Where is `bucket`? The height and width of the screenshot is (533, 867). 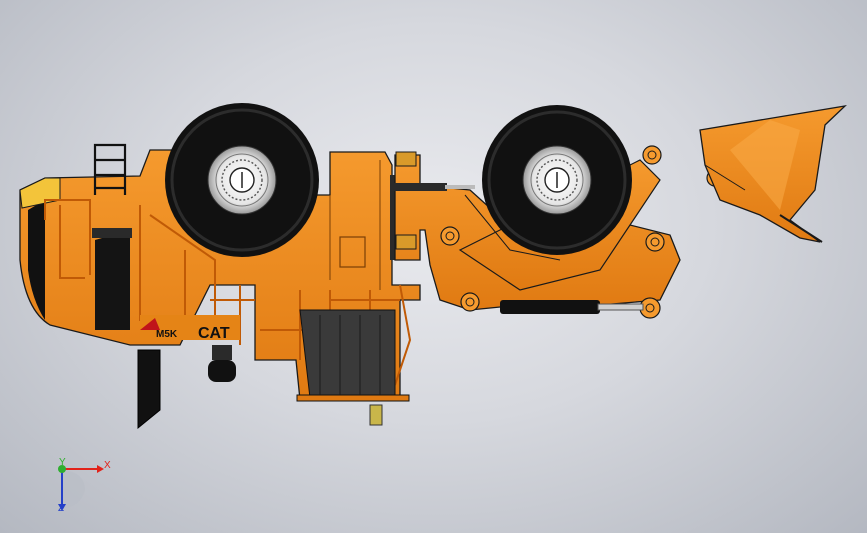
bucket is located at coordinates (773, 174).